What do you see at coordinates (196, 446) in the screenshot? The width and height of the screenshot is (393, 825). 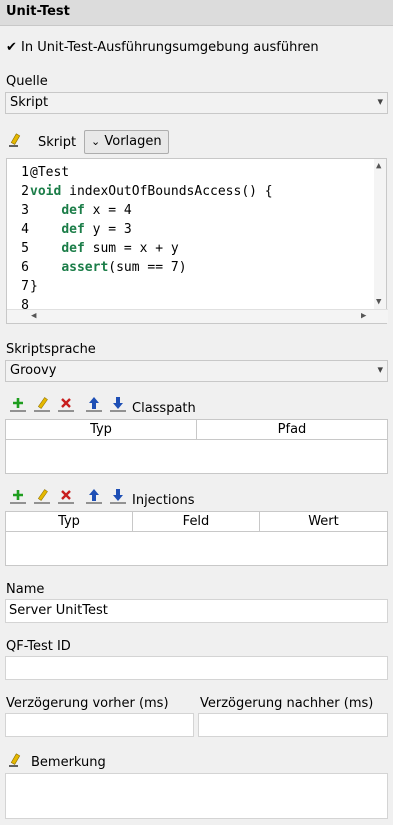 I see `classpath-table: Typ Pfad` at bounding box center [196, 446].